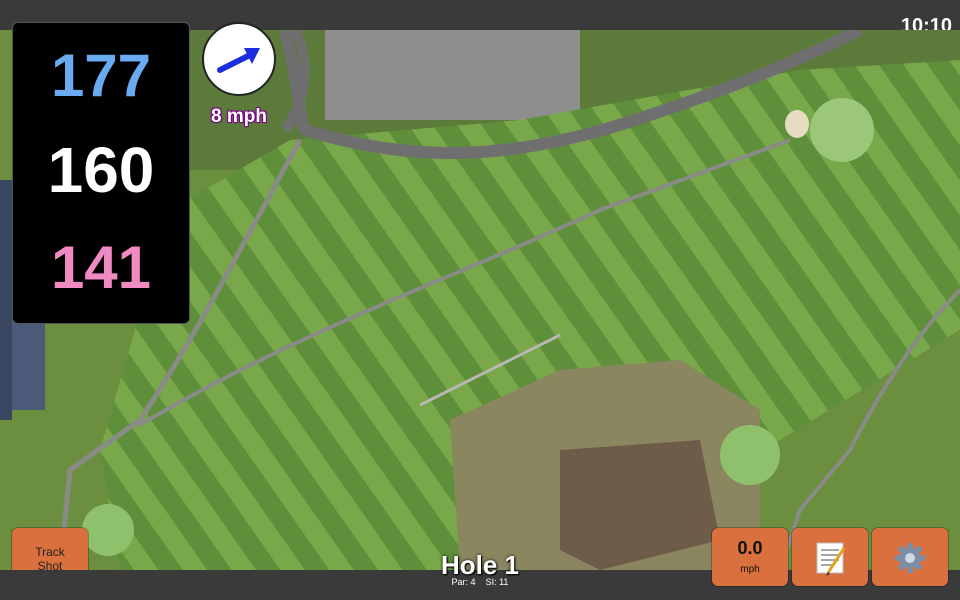 This screenshot has height=600, width=960. I want to click on wind-direction-indicator, so click(239, 59).